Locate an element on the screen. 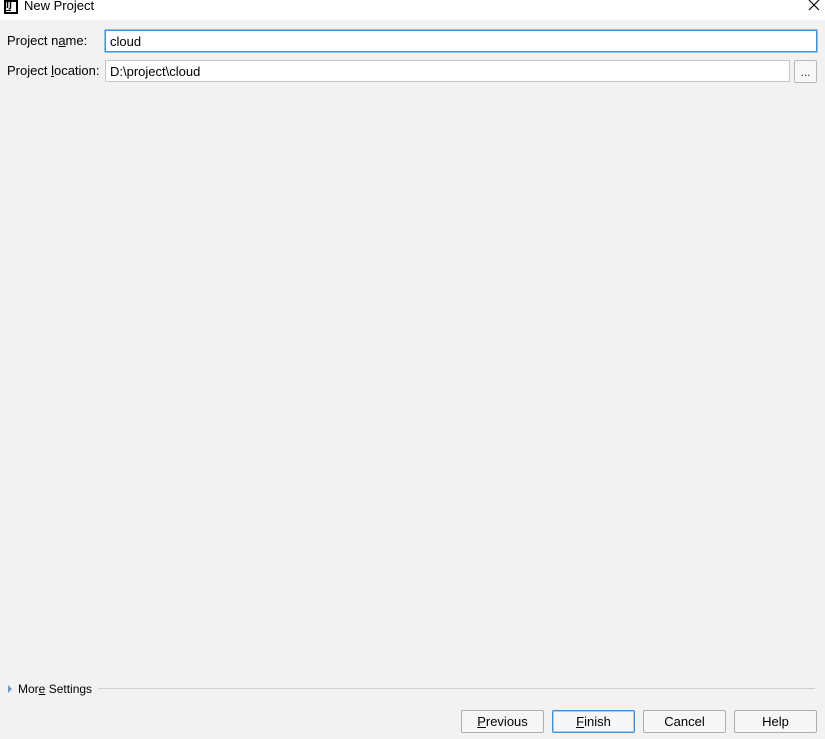 This screenshot has height=739, width=825. app-icon-glyph: IJ is located at coordinates (9, 5).